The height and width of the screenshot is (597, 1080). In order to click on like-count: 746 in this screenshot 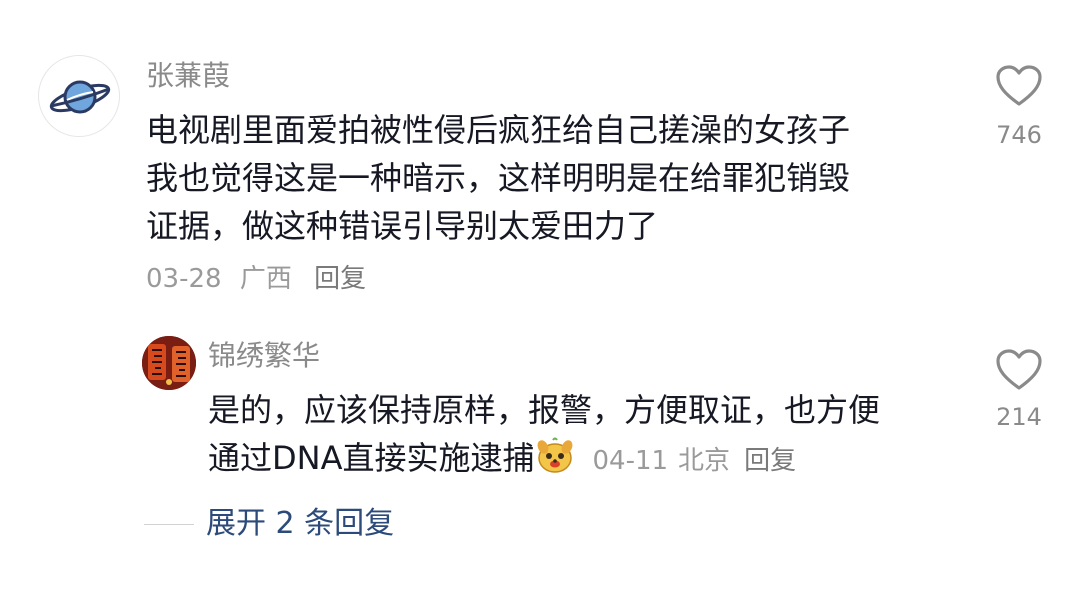, I will do `click(1019, 135)`.